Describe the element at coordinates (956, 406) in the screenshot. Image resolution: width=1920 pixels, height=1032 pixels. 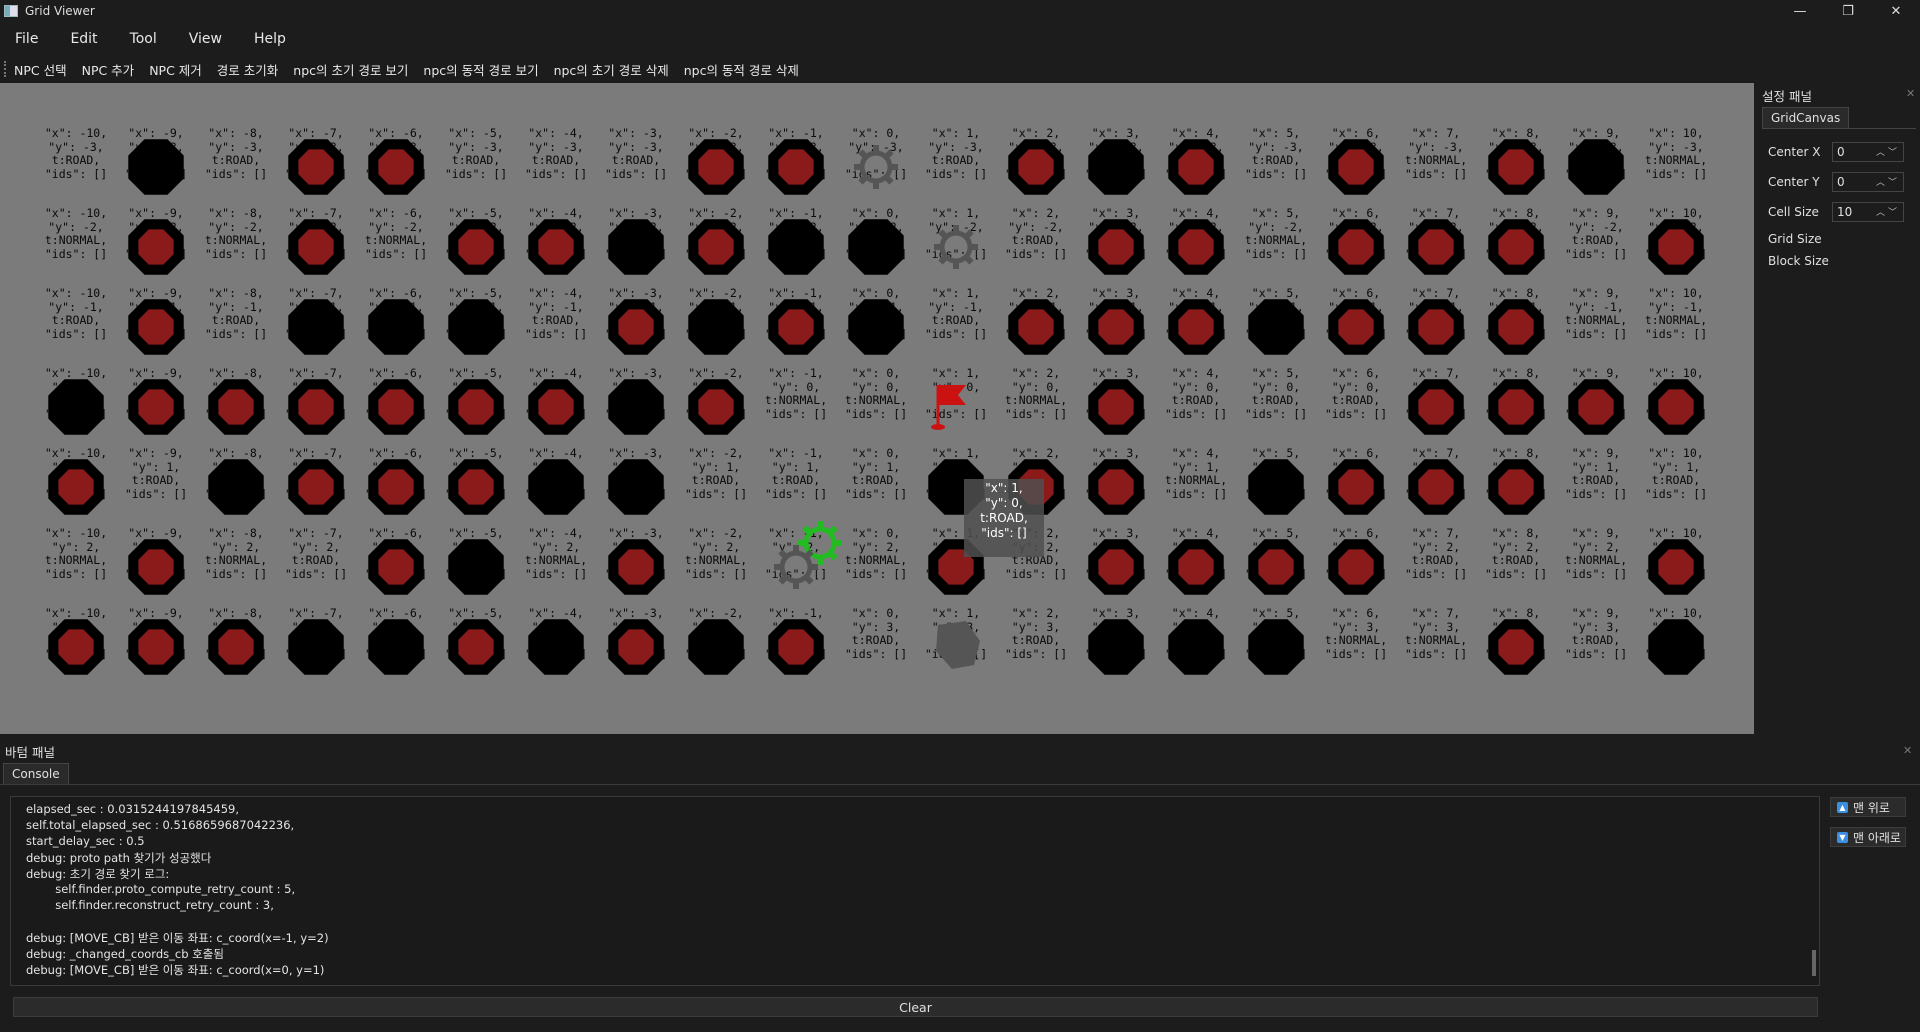
I see `grid-cell: "x": 1, "y": 0, "ids": []` at that location.